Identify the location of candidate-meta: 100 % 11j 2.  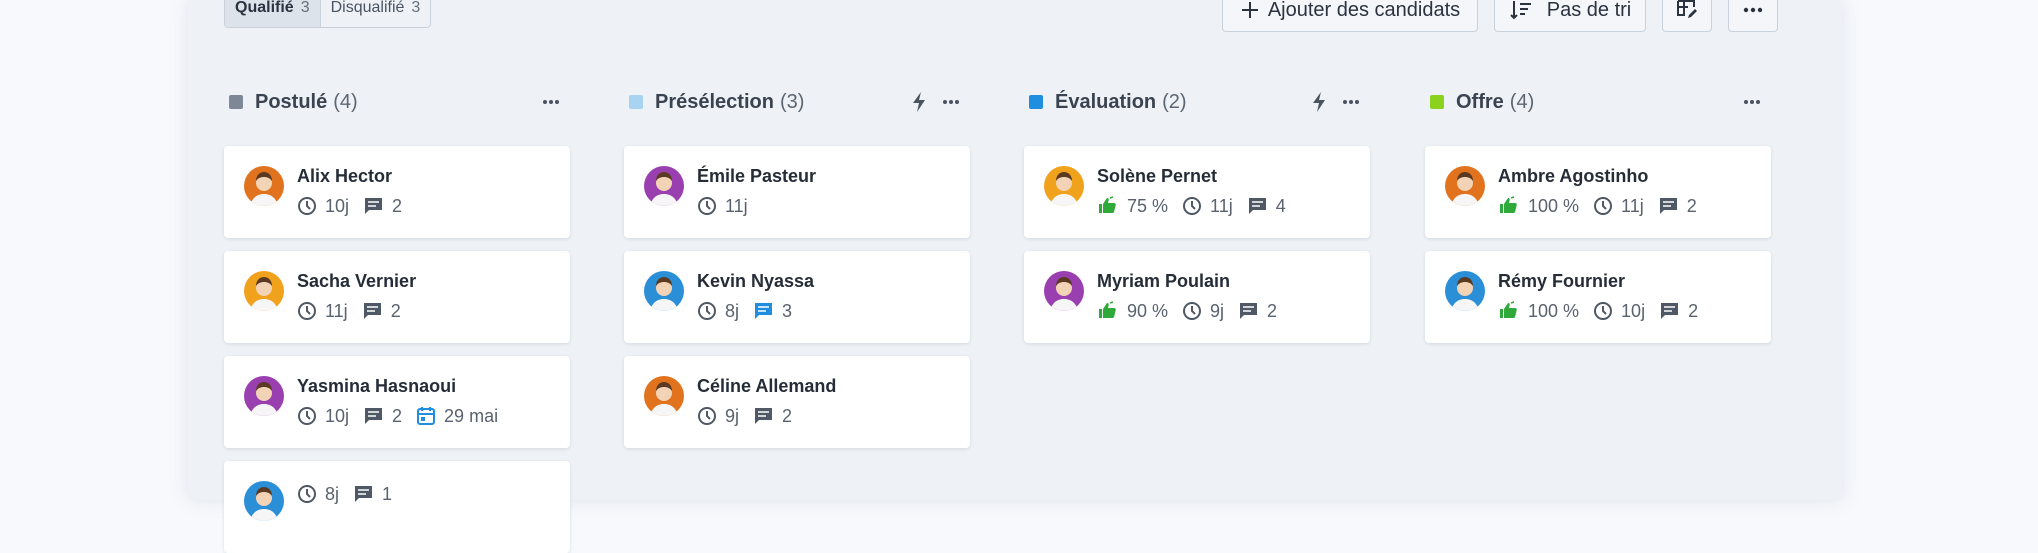
(1604, 206).